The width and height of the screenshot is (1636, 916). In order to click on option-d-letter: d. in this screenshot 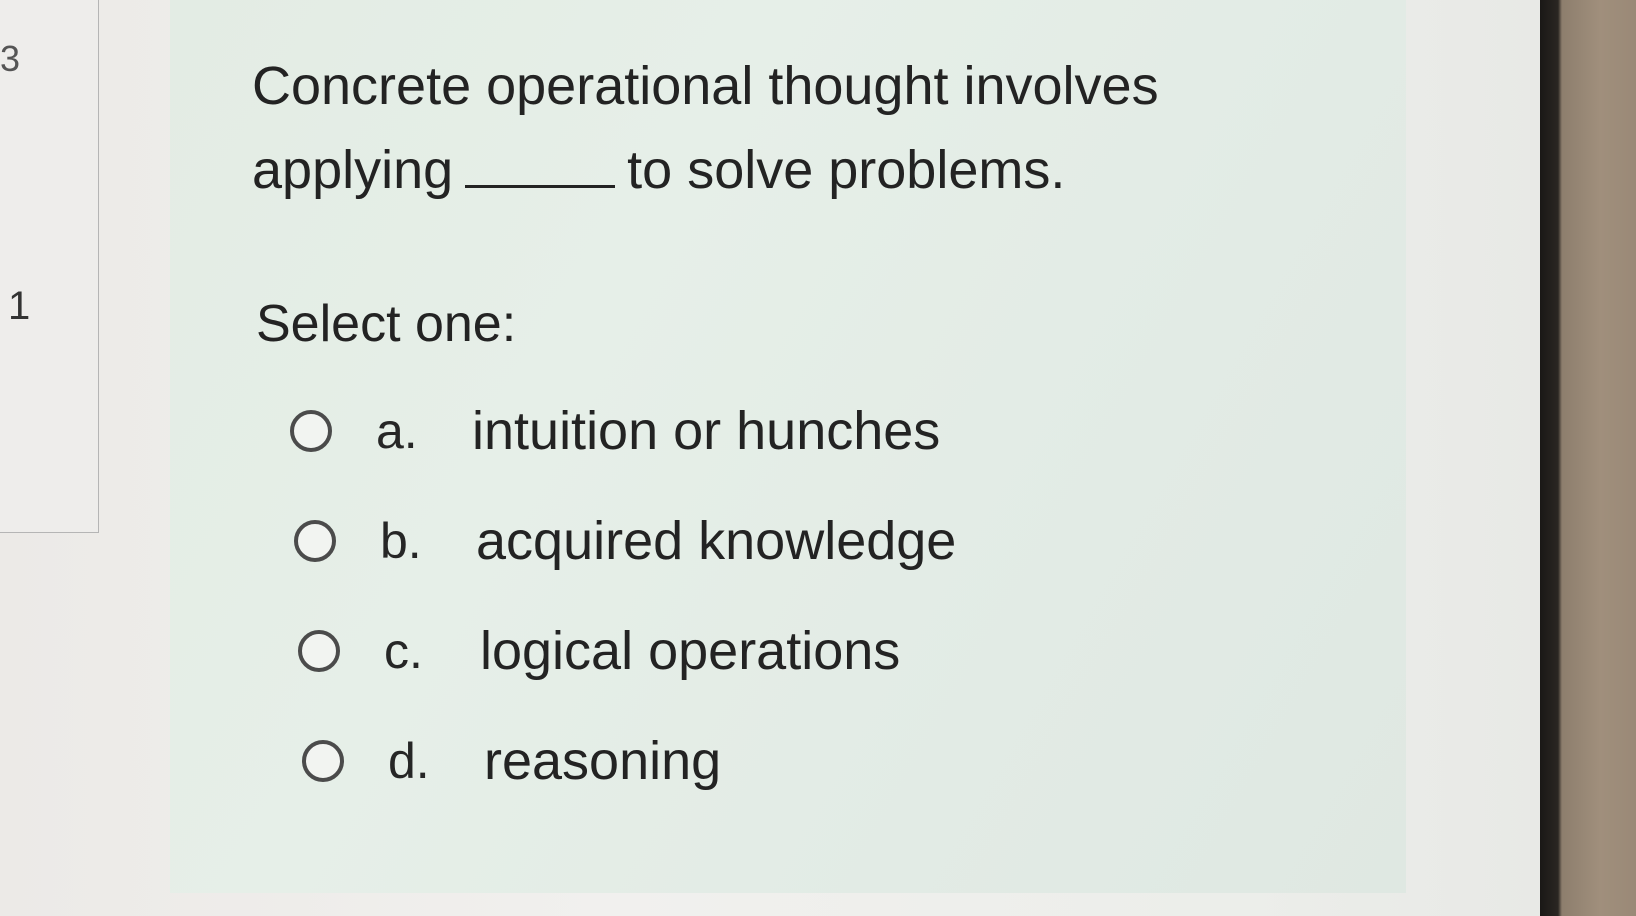, I will do `click(409, 761)`.